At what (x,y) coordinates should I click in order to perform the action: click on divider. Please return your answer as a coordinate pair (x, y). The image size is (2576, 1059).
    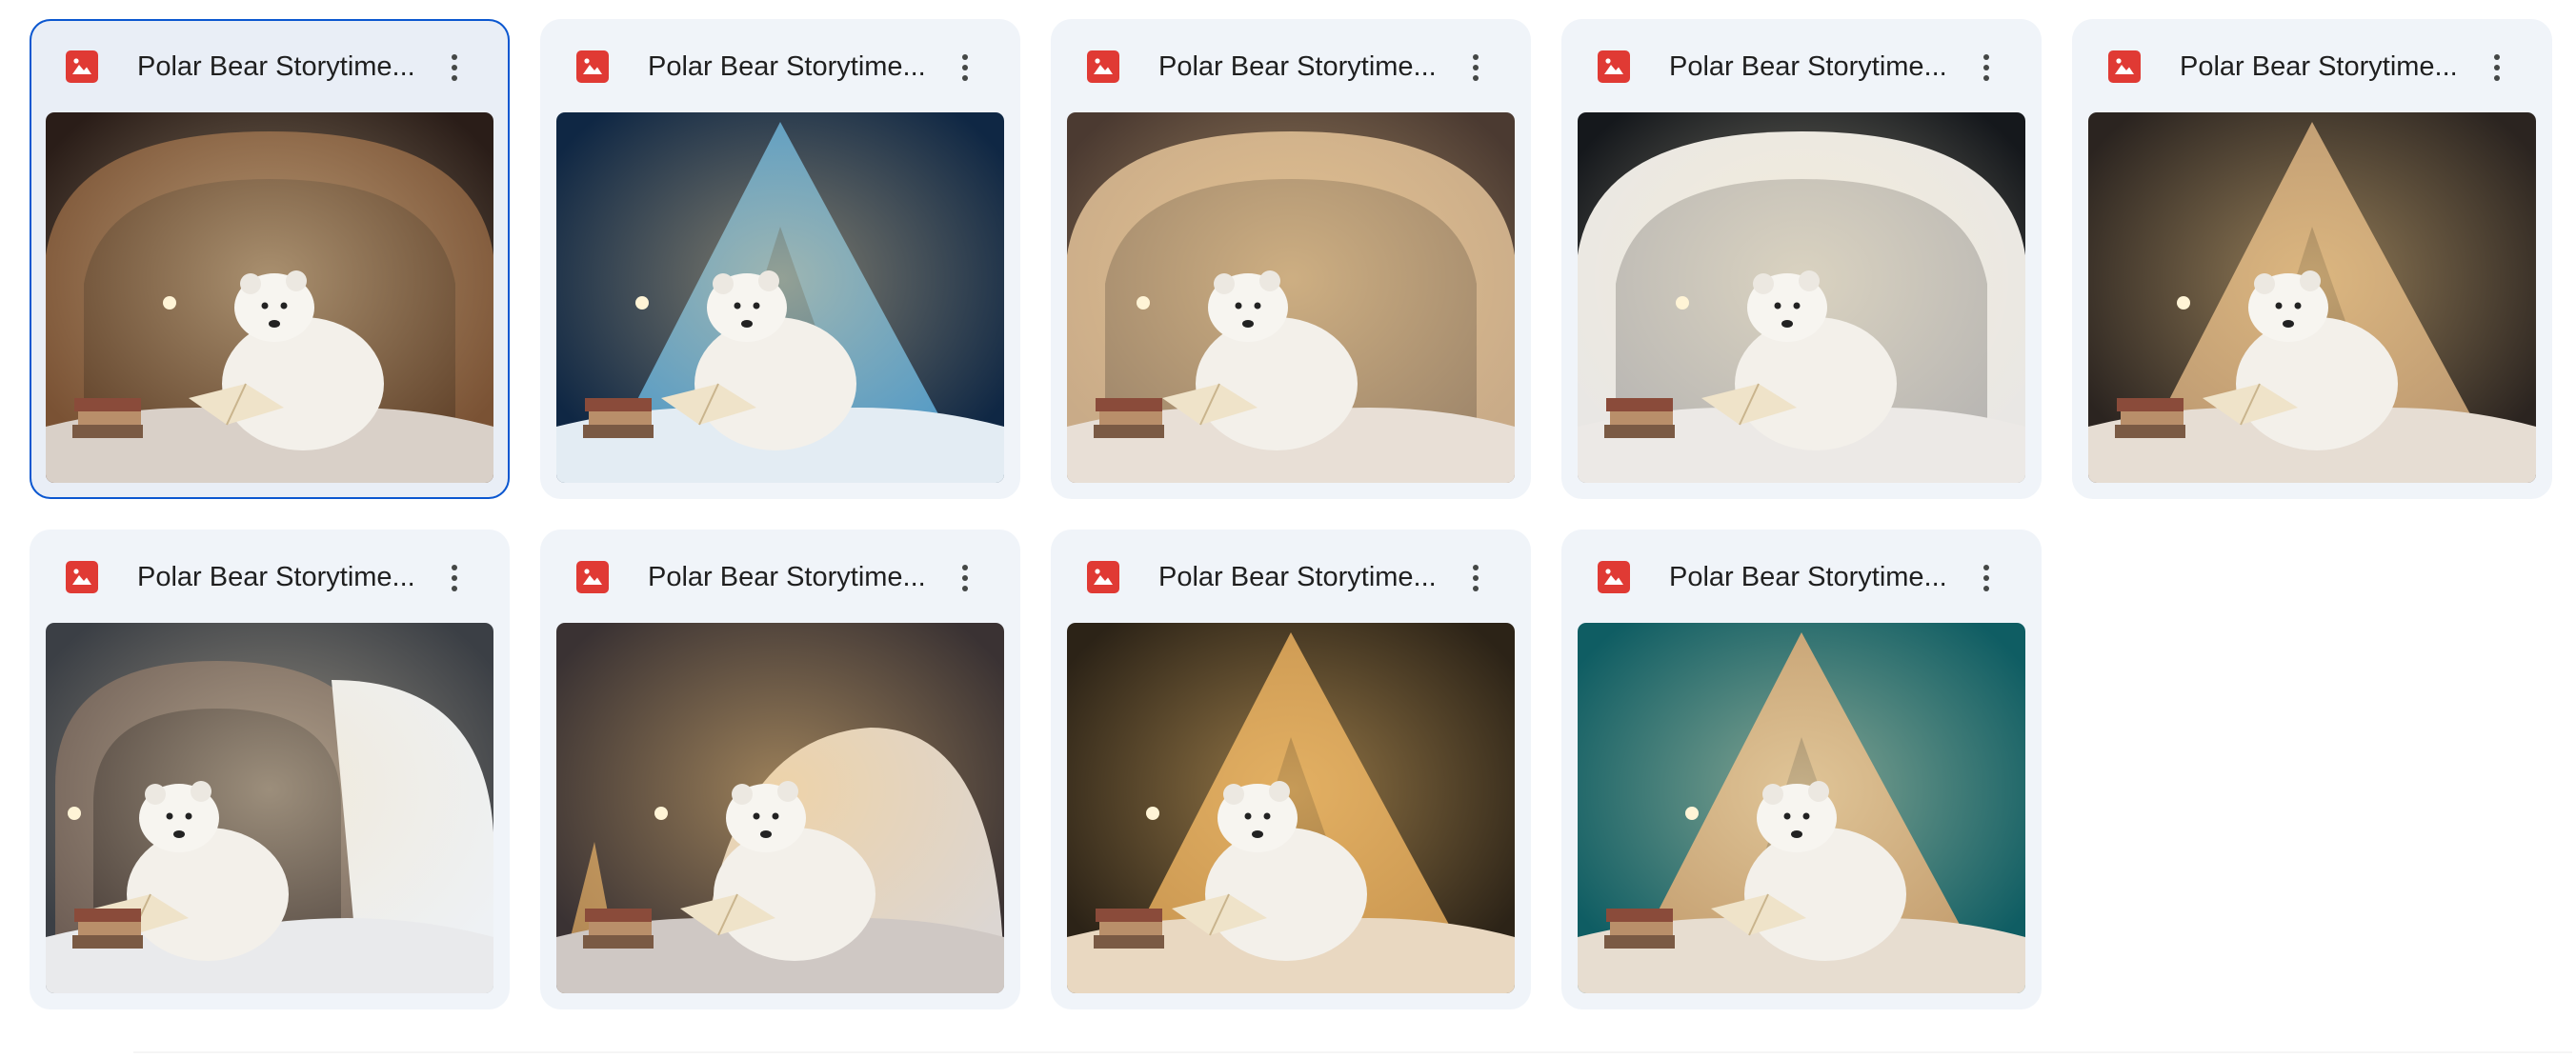
    Looking at the image, I should click on (1353, 1052).